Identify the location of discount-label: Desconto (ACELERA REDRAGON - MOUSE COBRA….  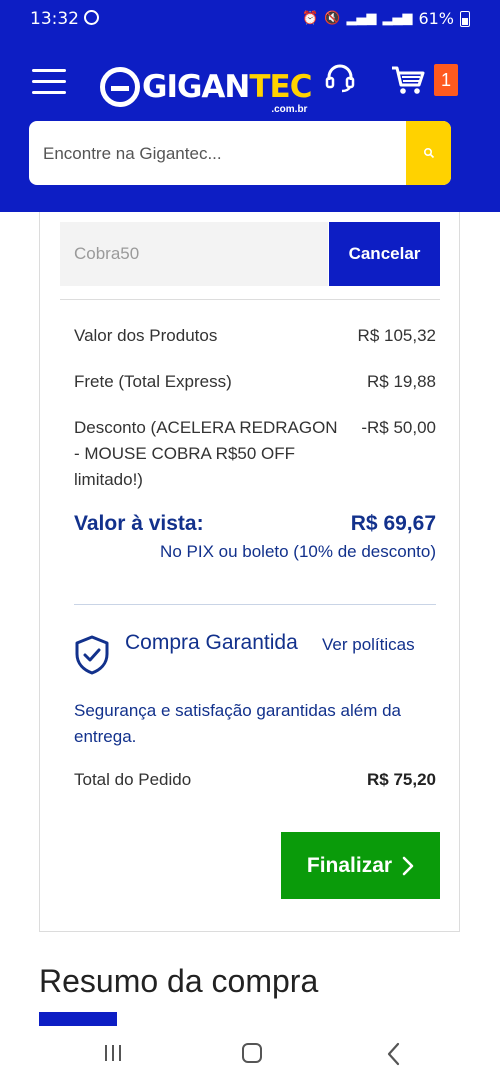
(206, 453).